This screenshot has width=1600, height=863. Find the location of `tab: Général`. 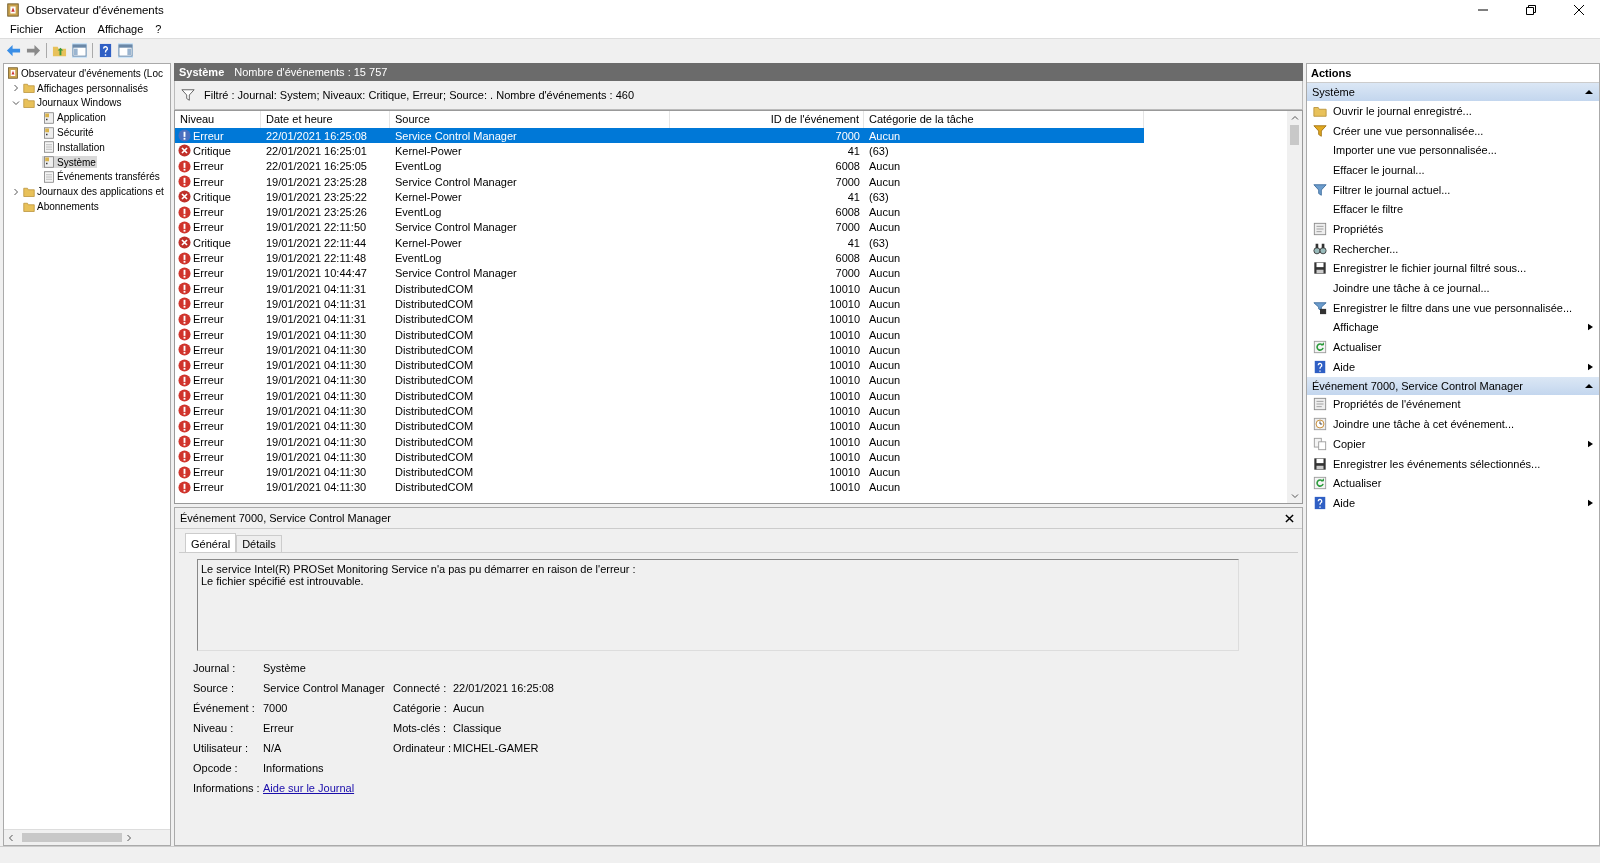

tab: Général is located at coordinates (211, 542).